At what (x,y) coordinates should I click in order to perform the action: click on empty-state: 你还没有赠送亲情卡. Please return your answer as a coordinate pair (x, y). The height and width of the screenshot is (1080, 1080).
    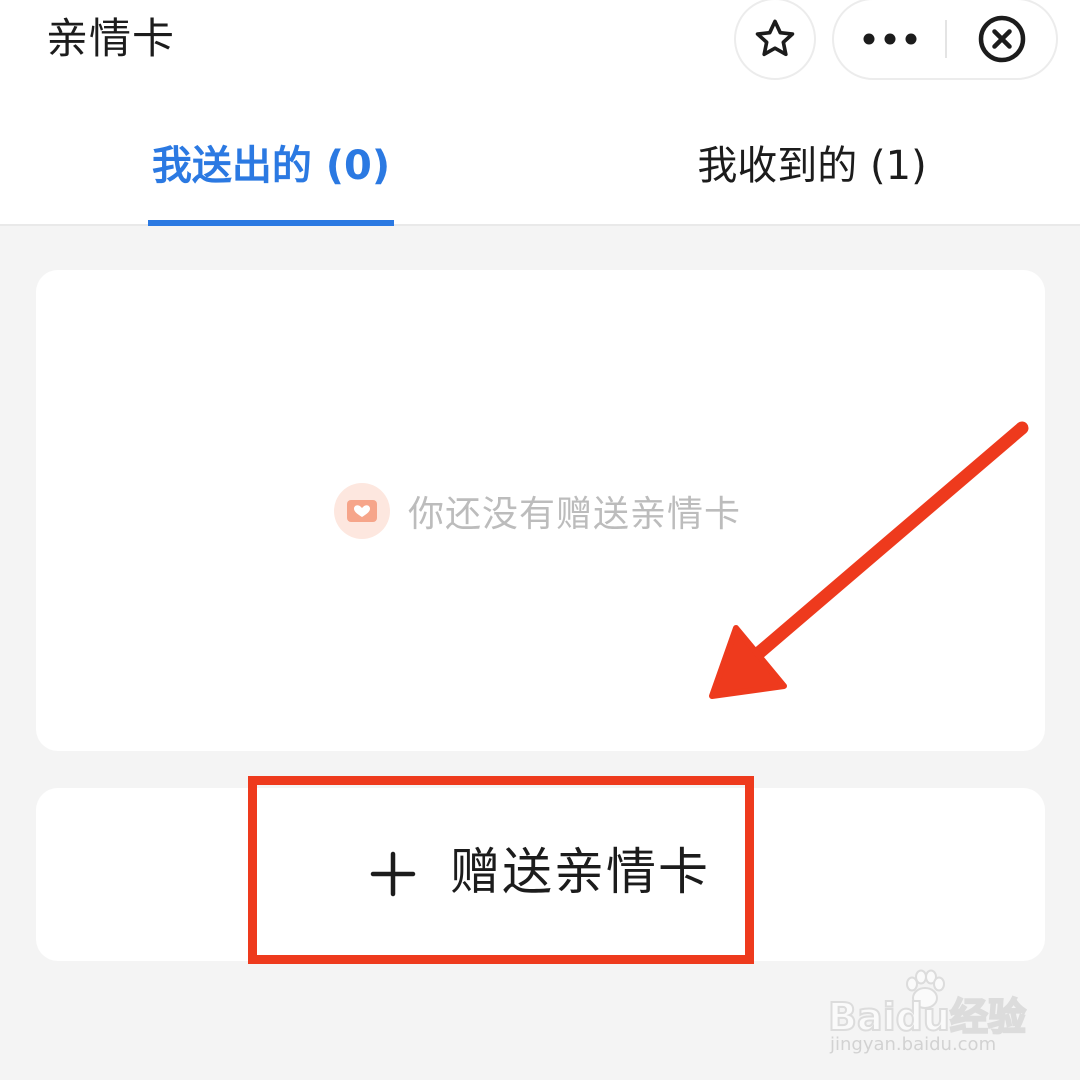
    Looking at the image, I should click on (537, 511).